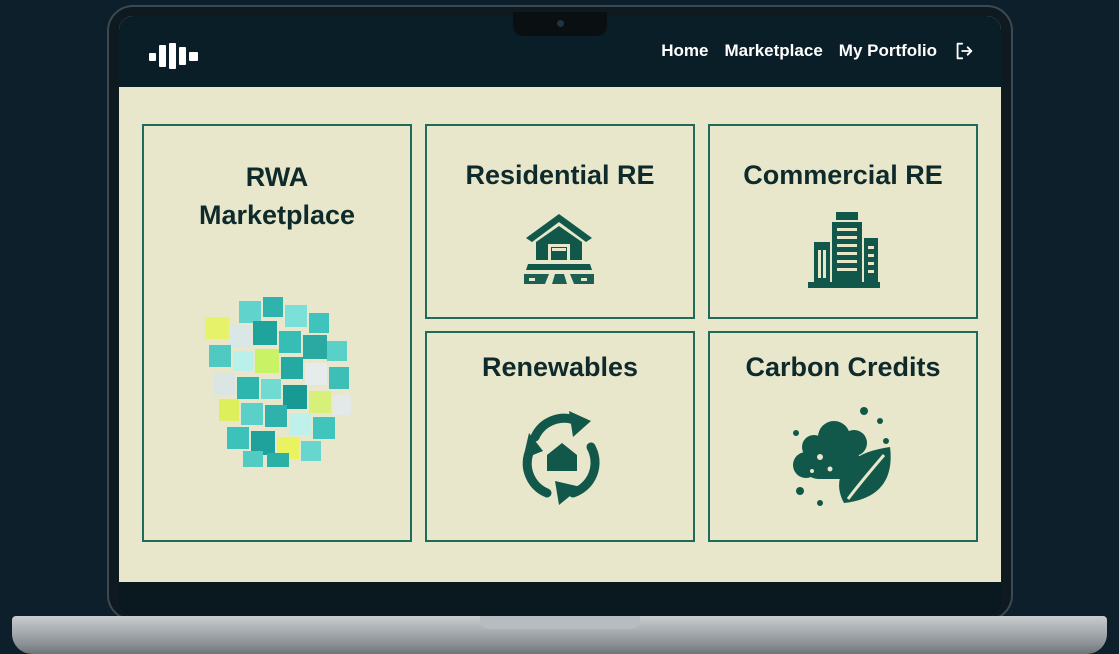  Describe the element at coordinates (560, 175) in the screenshot. I see `card-residential-title: Residential RE` at that location.